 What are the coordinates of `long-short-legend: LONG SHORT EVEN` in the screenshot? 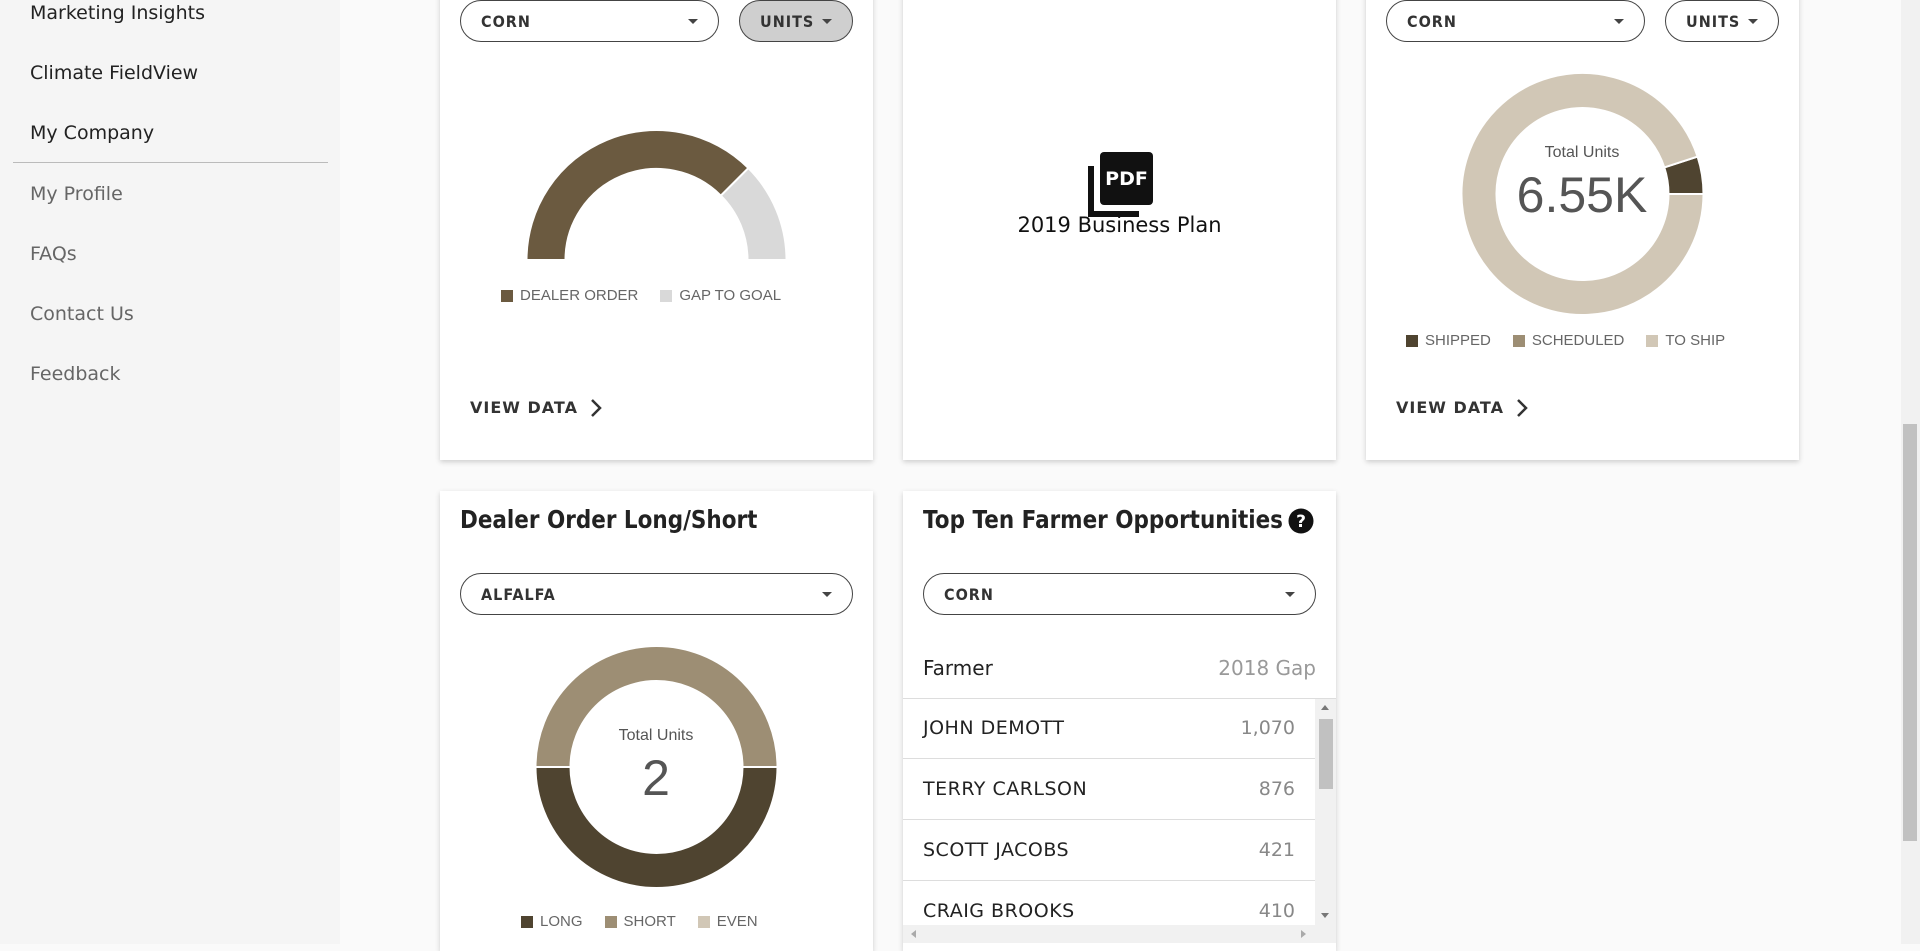 It's located at (639, 921).